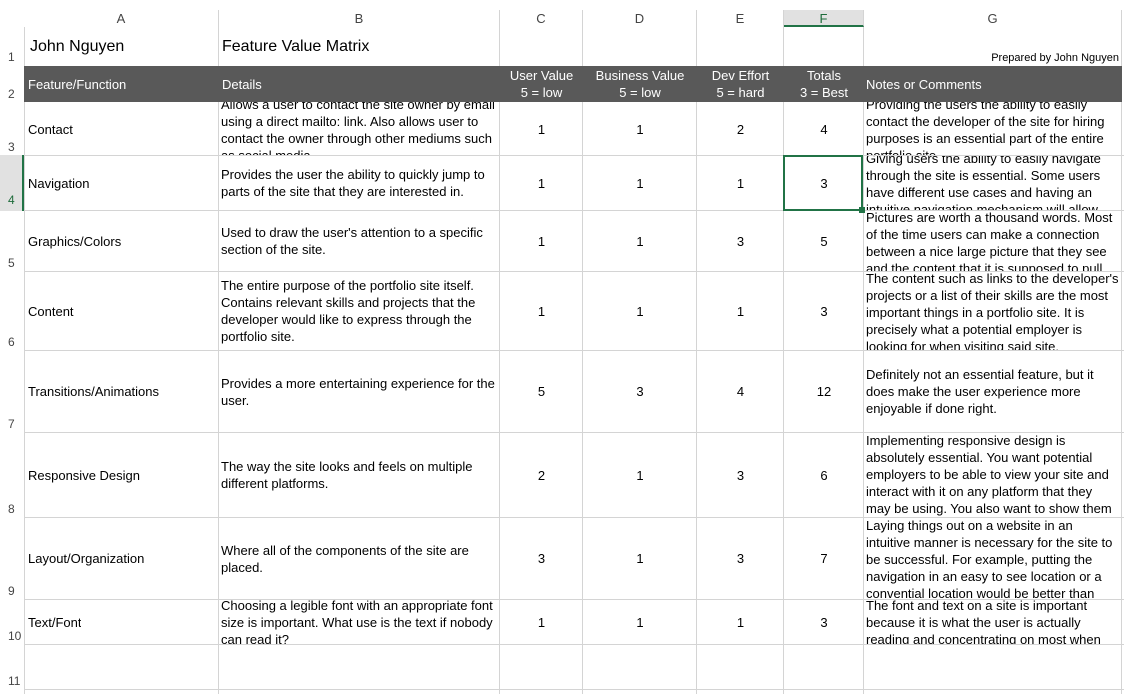 The height and width of the screenshot is (694, 1124). I want to click on row-header-3: 3, so click(12, 147).